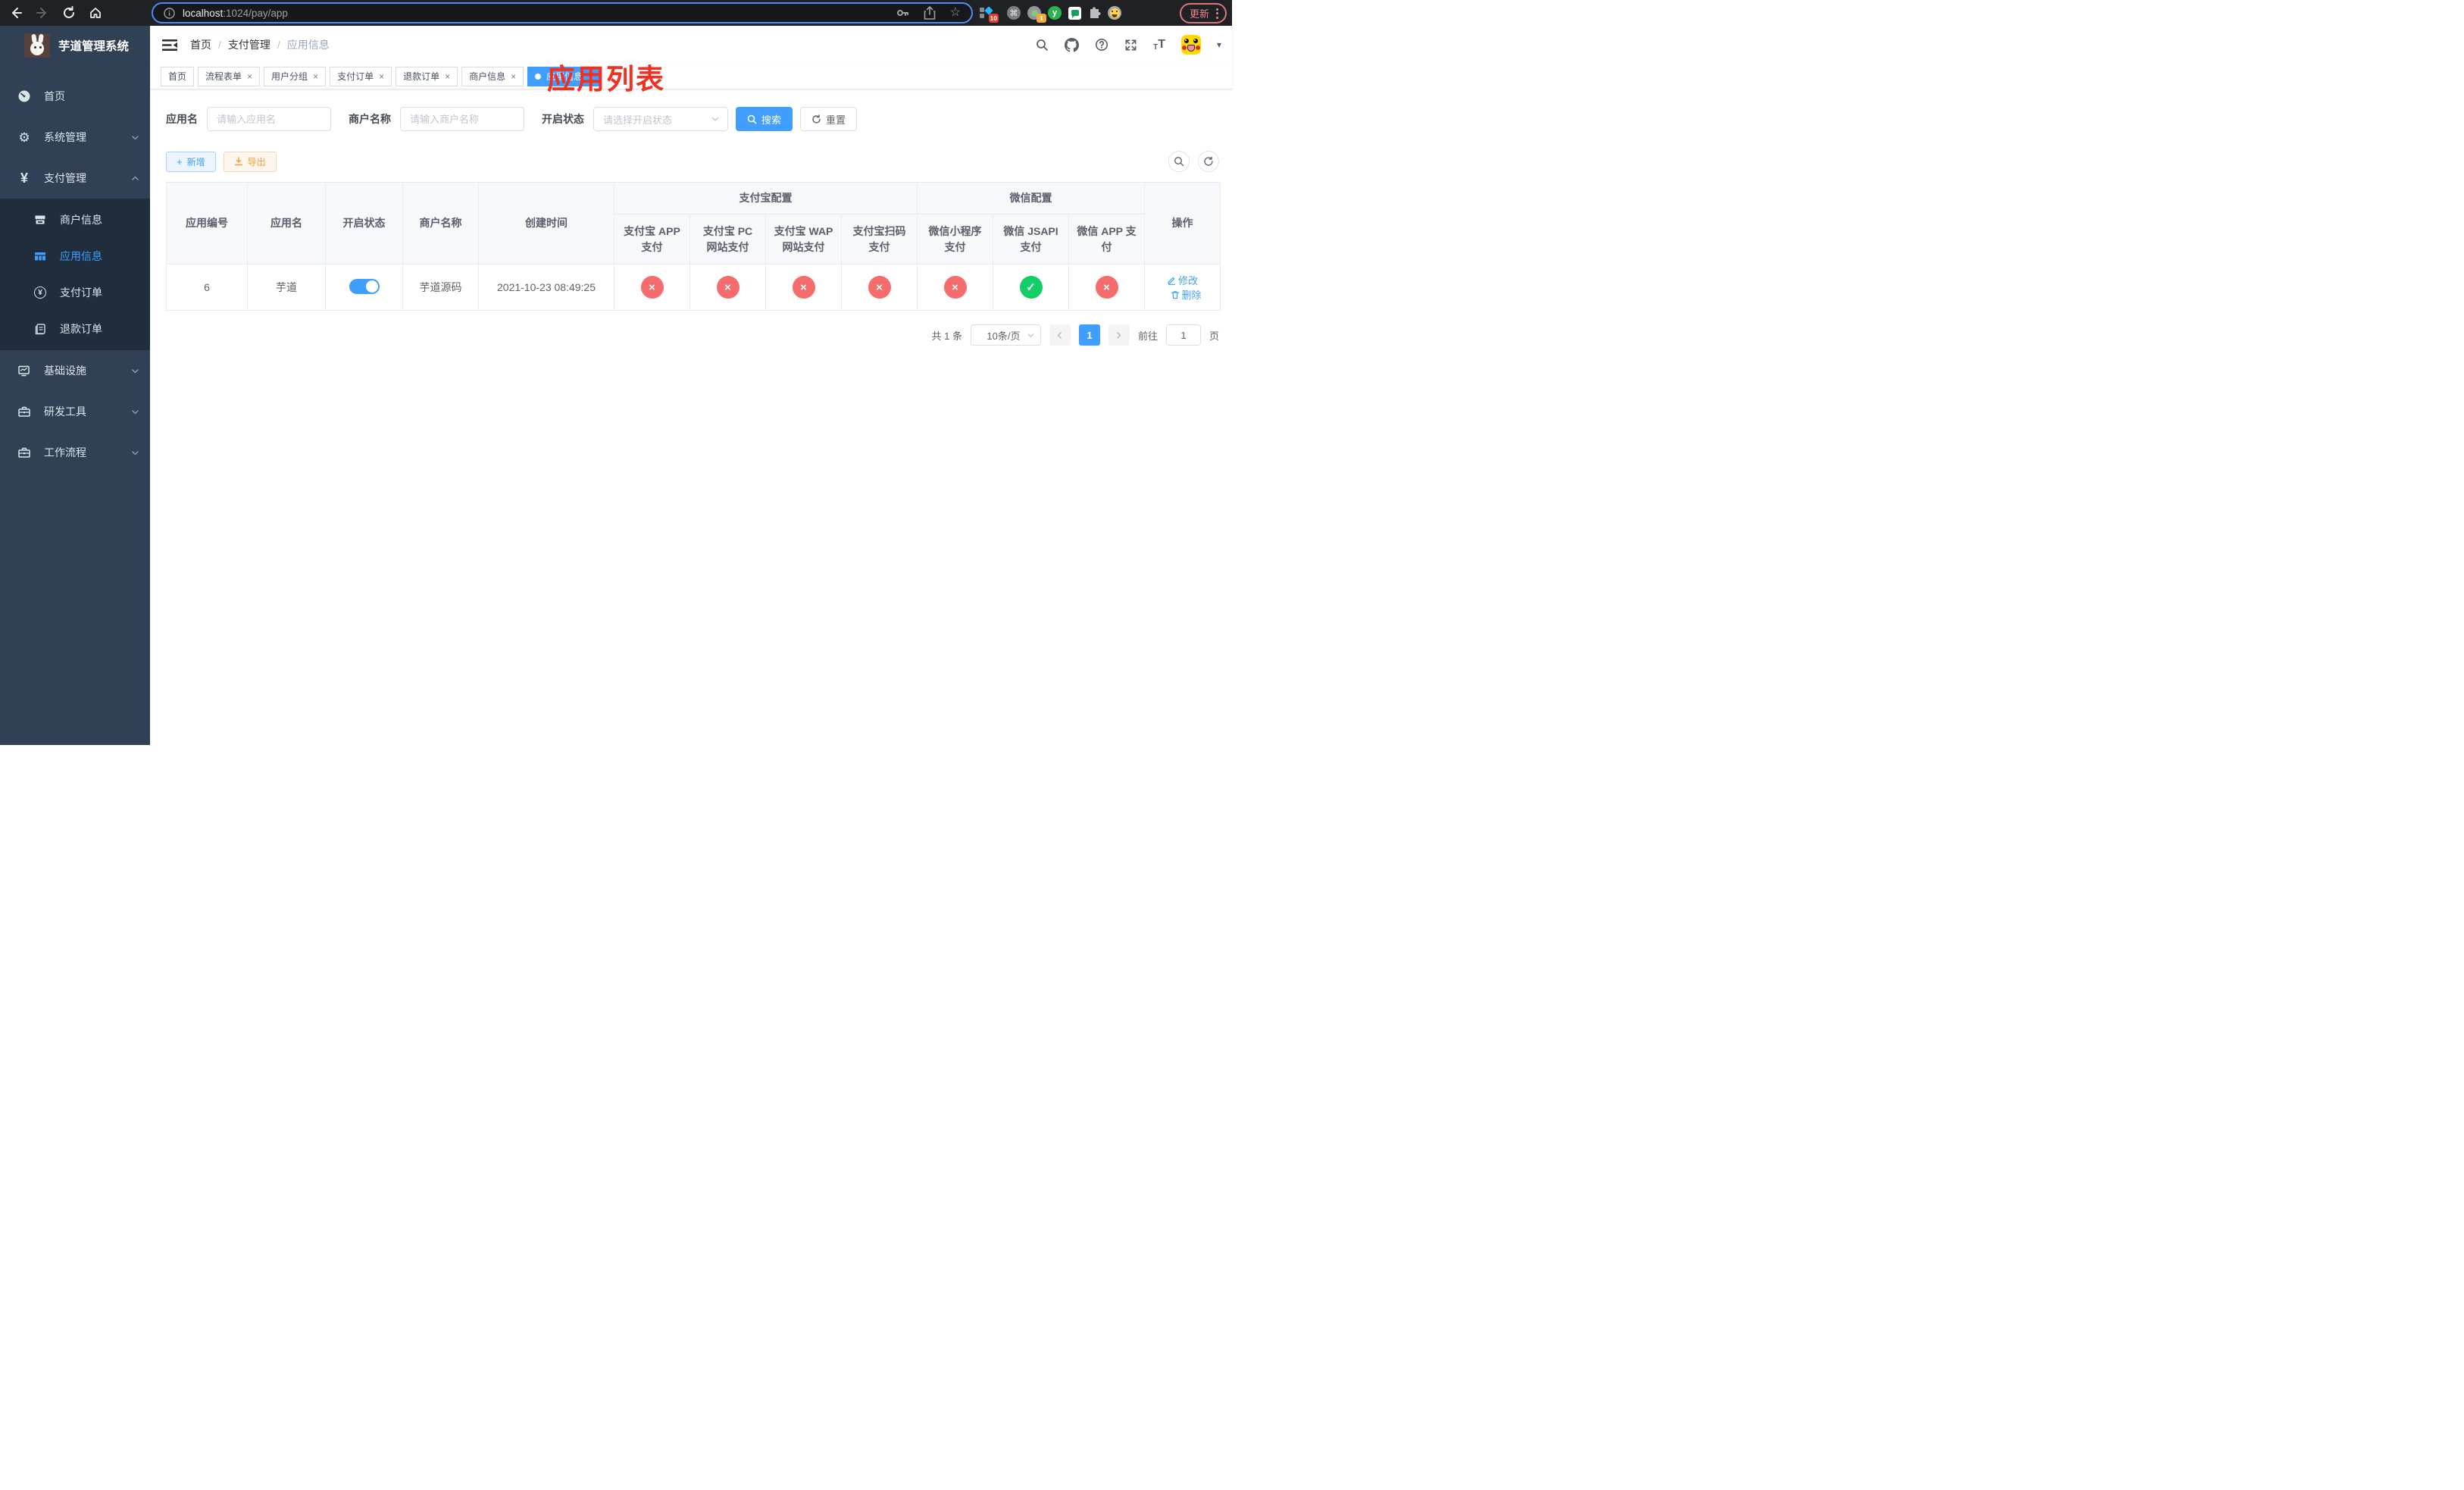 The height and width of the screenshot is (1490, 2464). I want to click on sidebar-item-infrastructure: 基础设施, so click(75, 370).